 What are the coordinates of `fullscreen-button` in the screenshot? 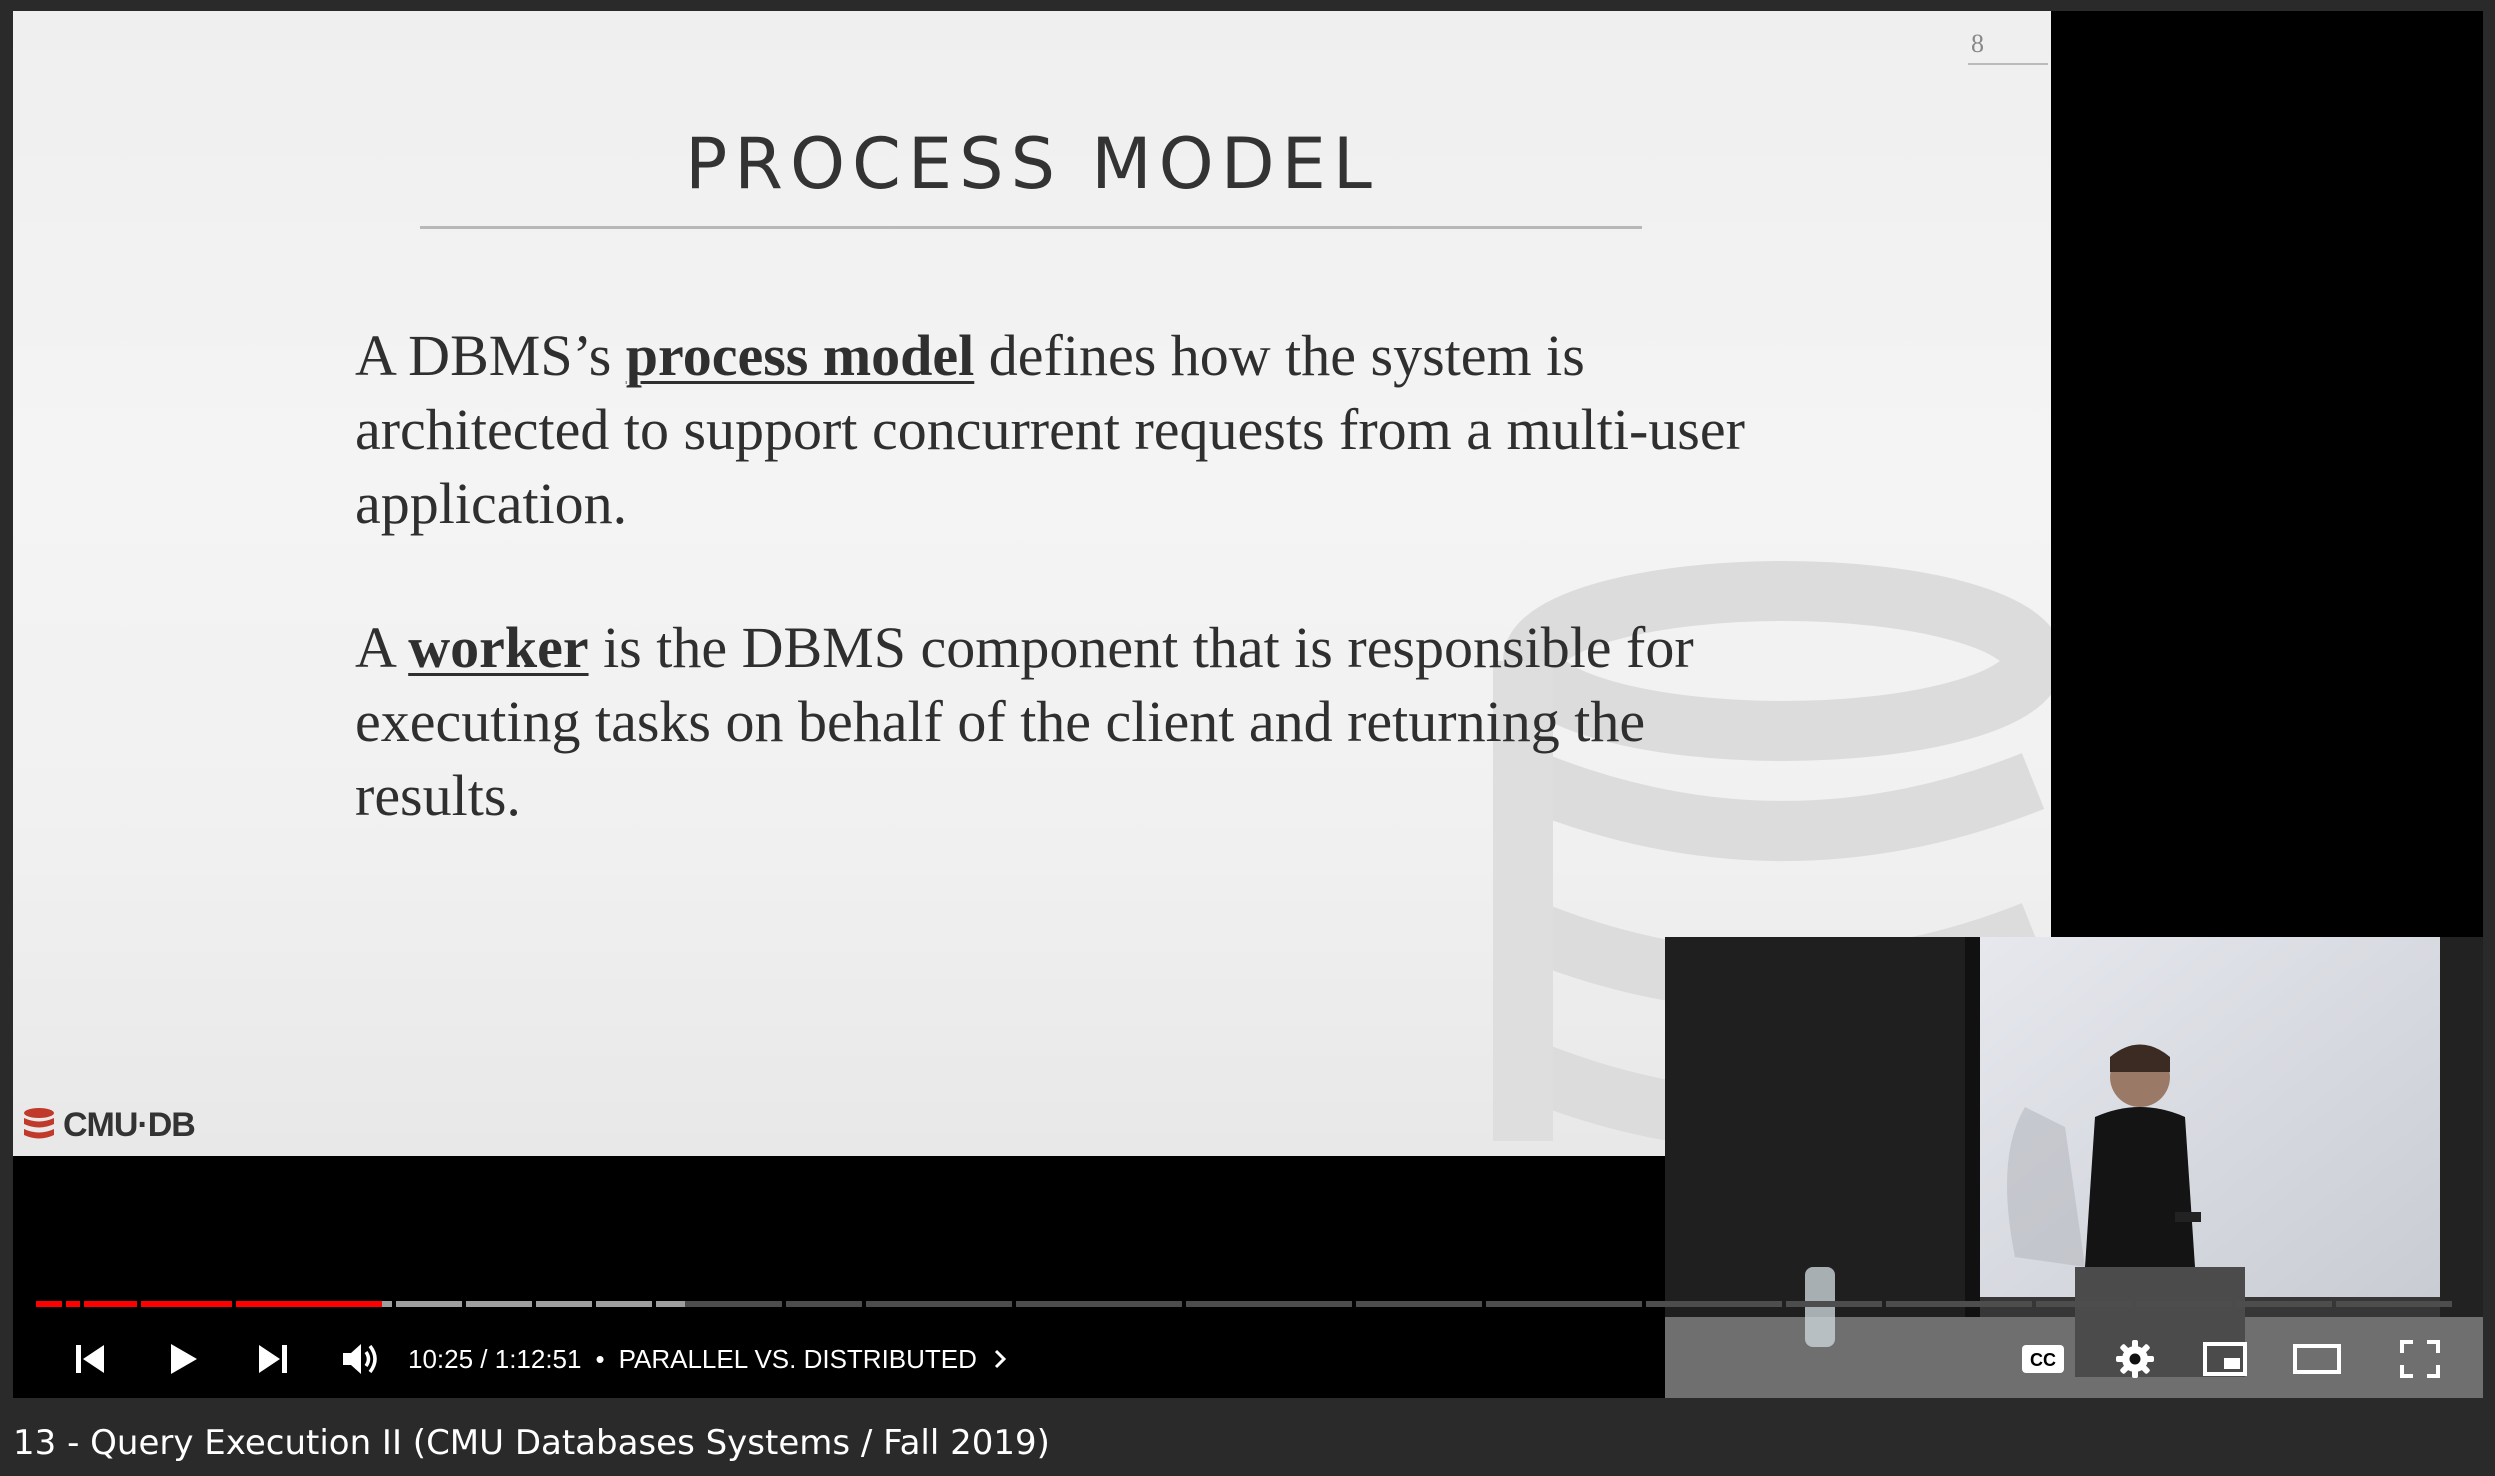 It's located at (2420, 1358).